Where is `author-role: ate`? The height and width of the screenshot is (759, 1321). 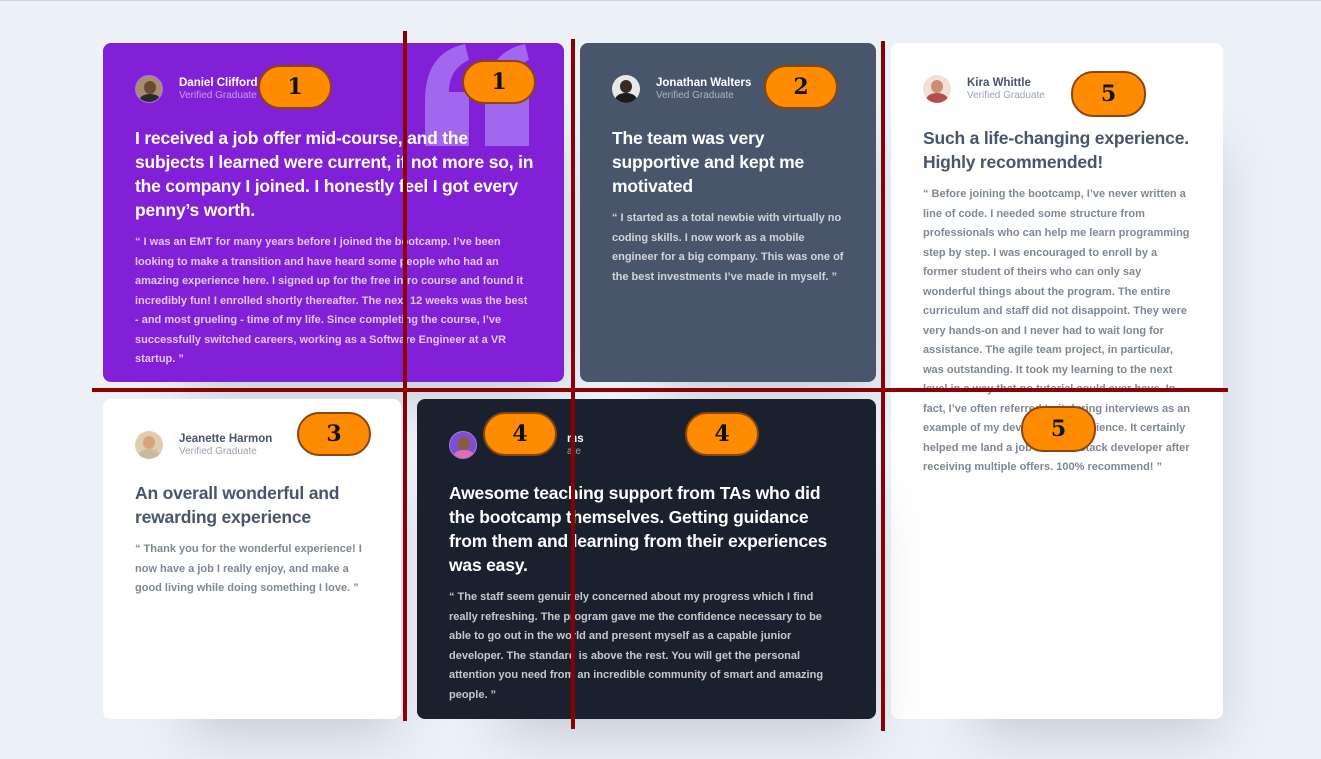 author-role: ate is located at coordinates (575, 452).